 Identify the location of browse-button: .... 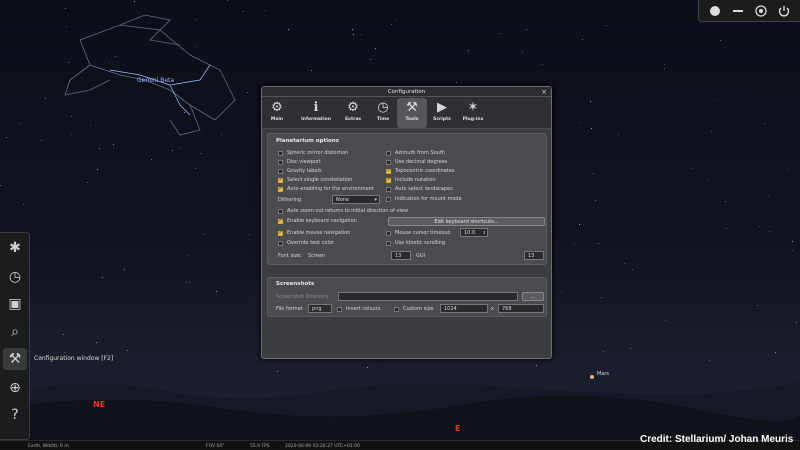
(533, 296).